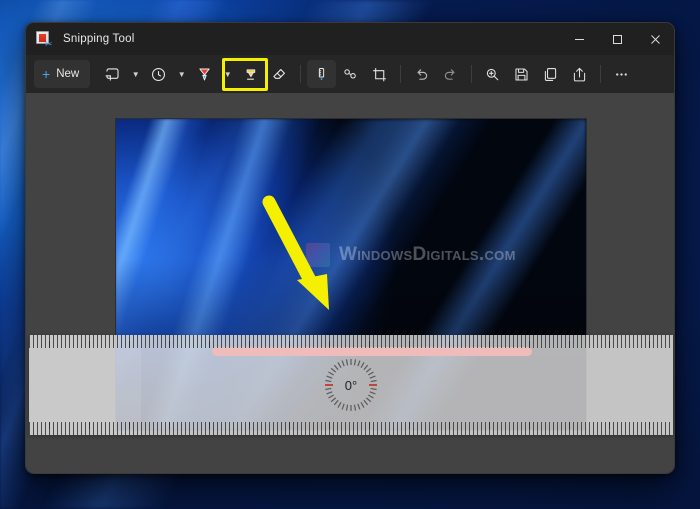 The image size is (700, 509). I want to click on magnifier-icon, so click(493, 74).